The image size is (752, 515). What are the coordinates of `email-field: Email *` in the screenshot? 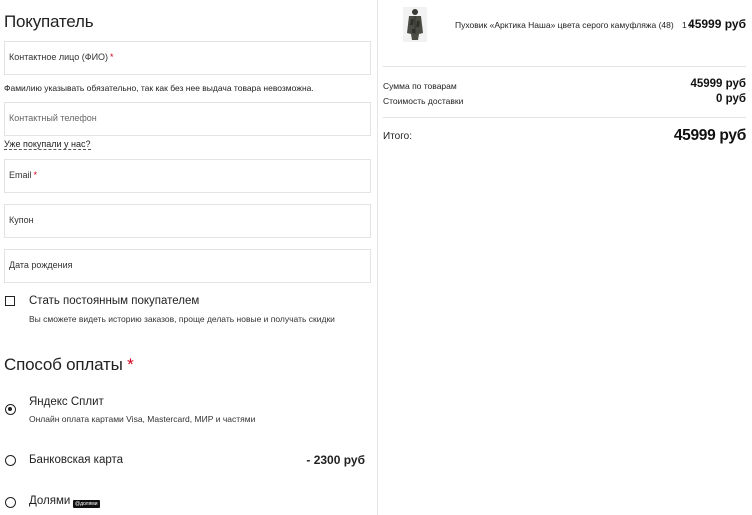 It's located at (187, 176).